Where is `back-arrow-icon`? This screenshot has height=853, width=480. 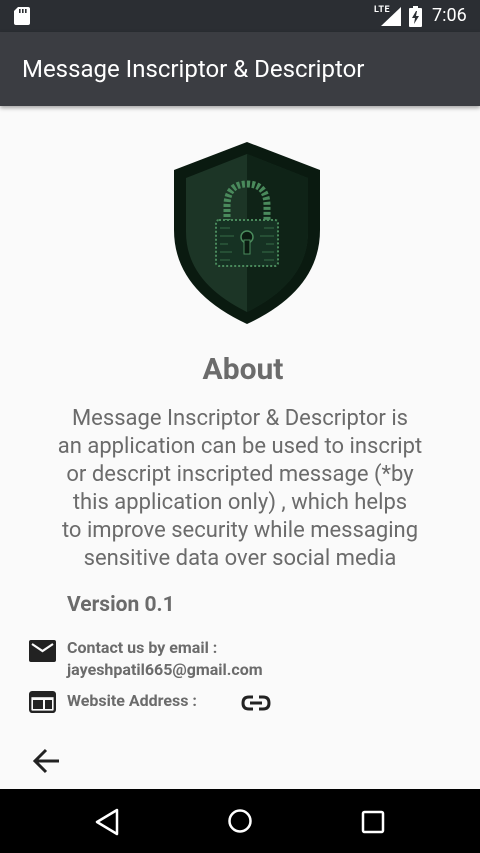 back-arrow-icon is located at coordinates (46, 761).